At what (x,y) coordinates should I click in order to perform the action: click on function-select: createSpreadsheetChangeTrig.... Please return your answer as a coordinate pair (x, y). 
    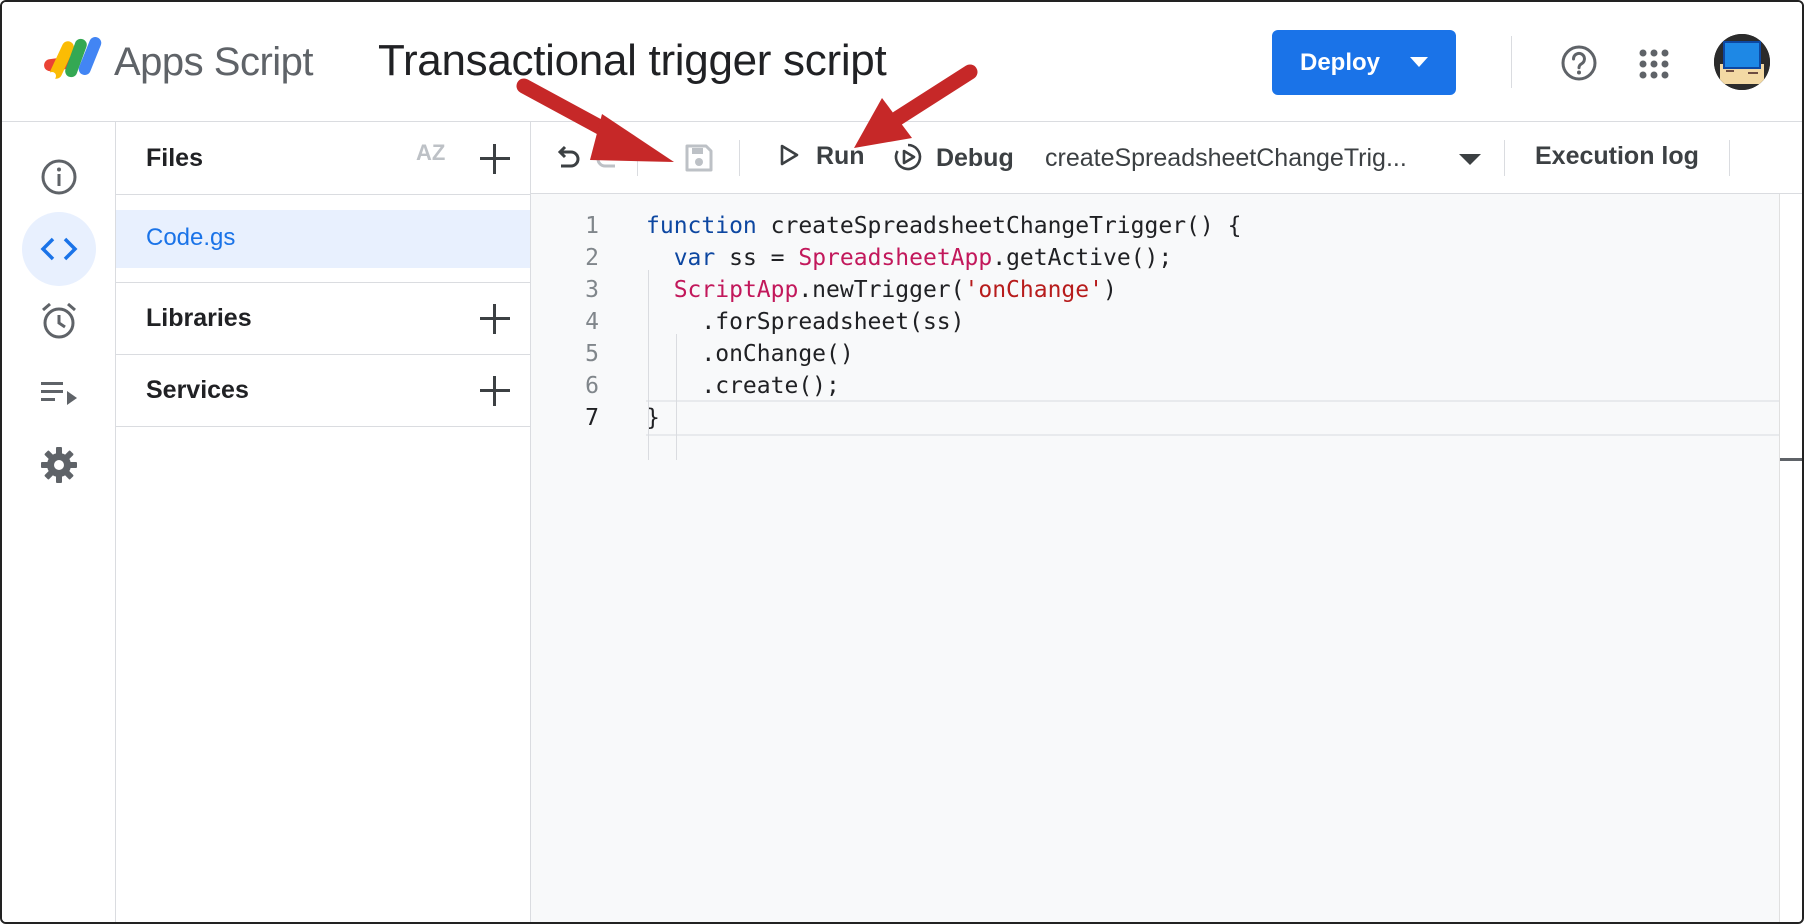
    Looking at the image, I should click on (1226, 158).